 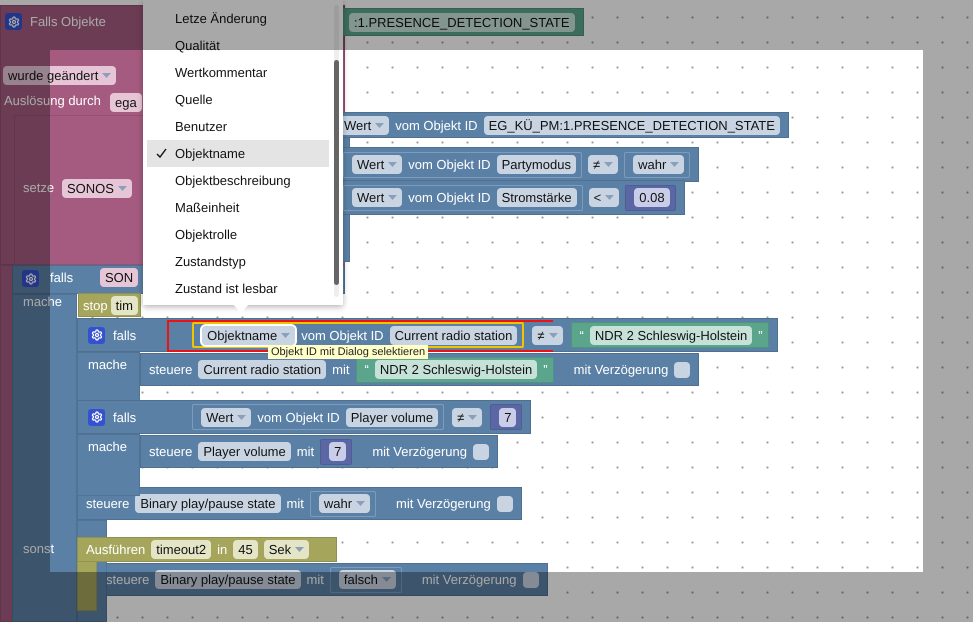 I want to click on control-block: steuere Player volume mit 7 mit Verzögerung, so click(x=319, y=451).